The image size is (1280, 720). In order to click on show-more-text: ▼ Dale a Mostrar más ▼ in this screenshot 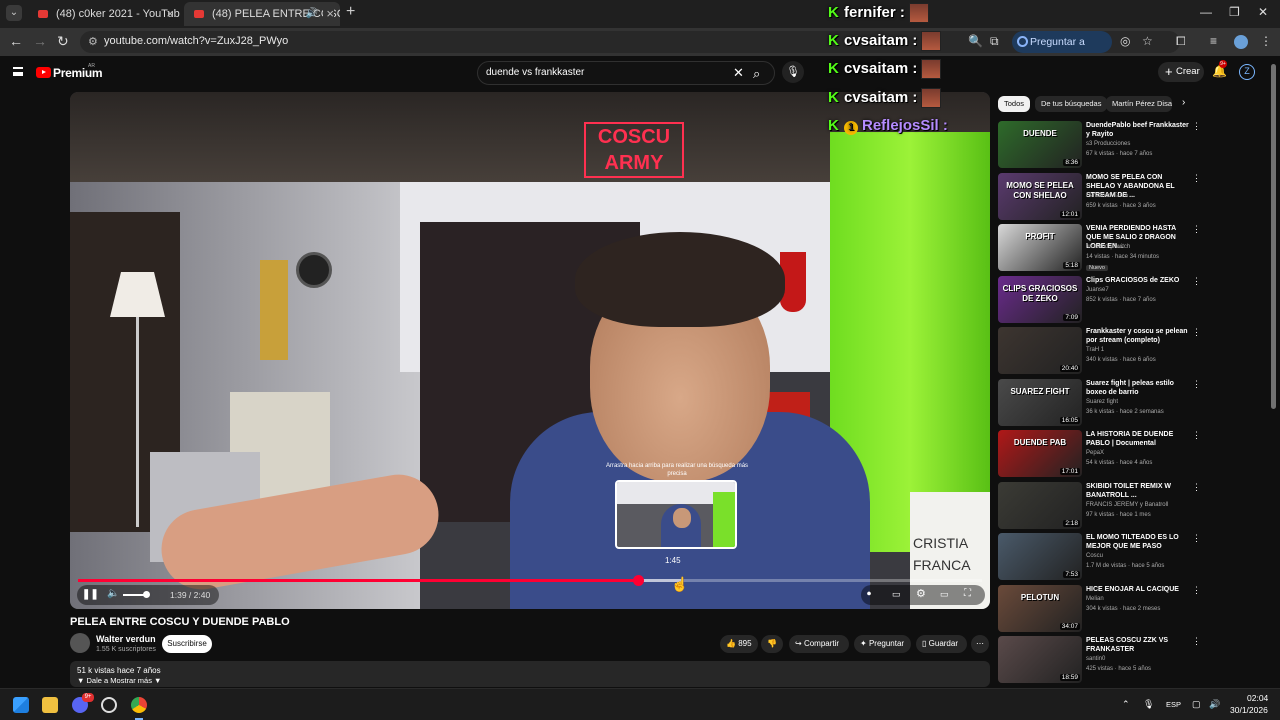, I will do `click(119, 680)`.